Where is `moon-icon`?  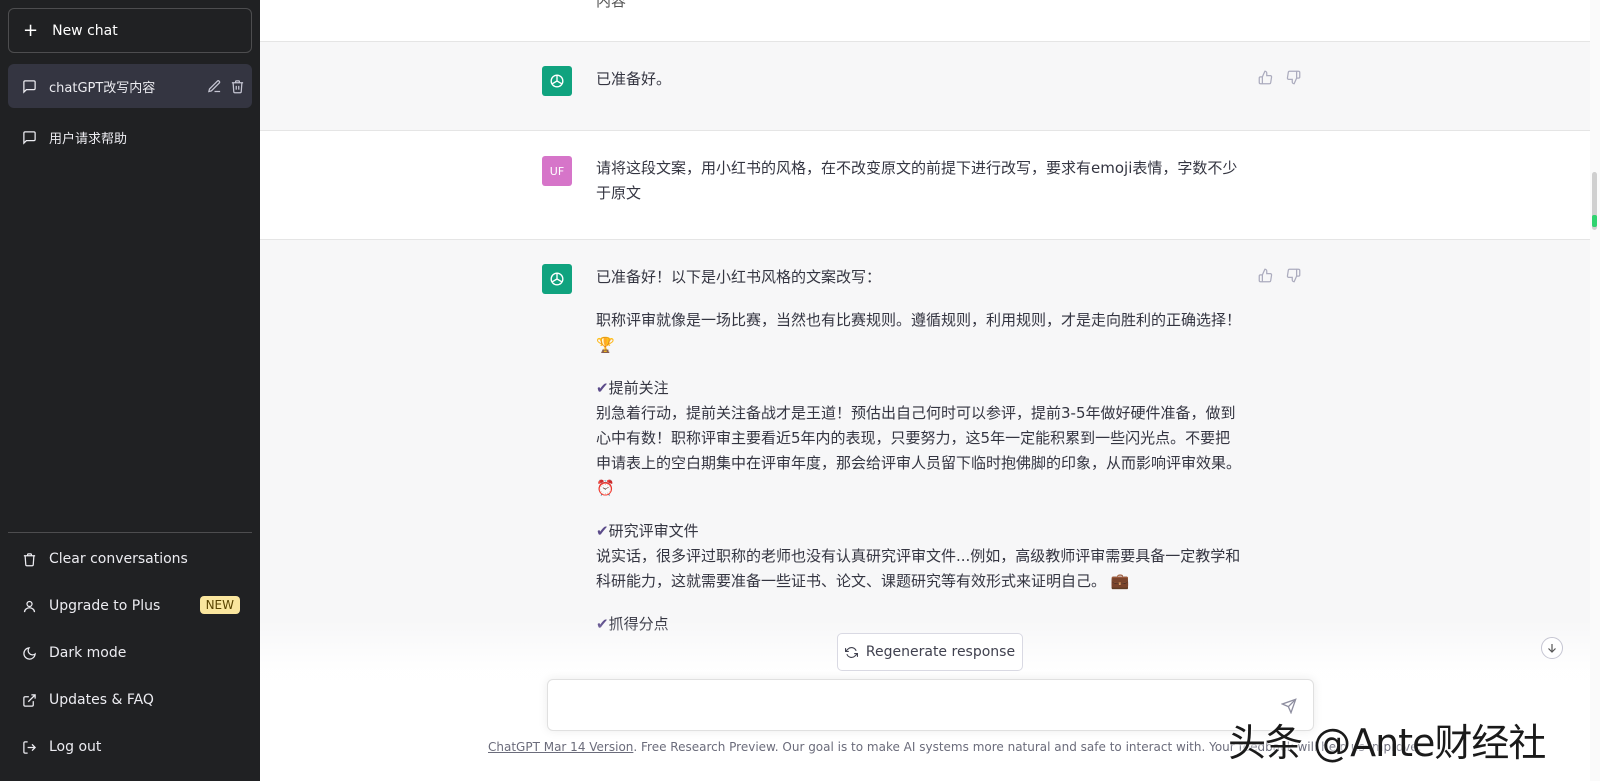
moon-icon is located at coordinates (29, 653).